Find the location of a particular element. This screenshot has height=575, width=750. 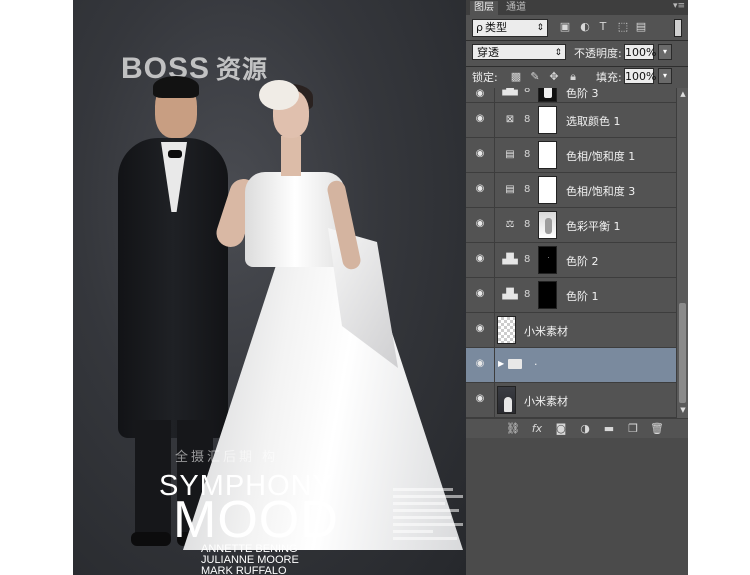

layer-filter-select: ρ 类型 ⇕ is located at coordinates (510, 28).